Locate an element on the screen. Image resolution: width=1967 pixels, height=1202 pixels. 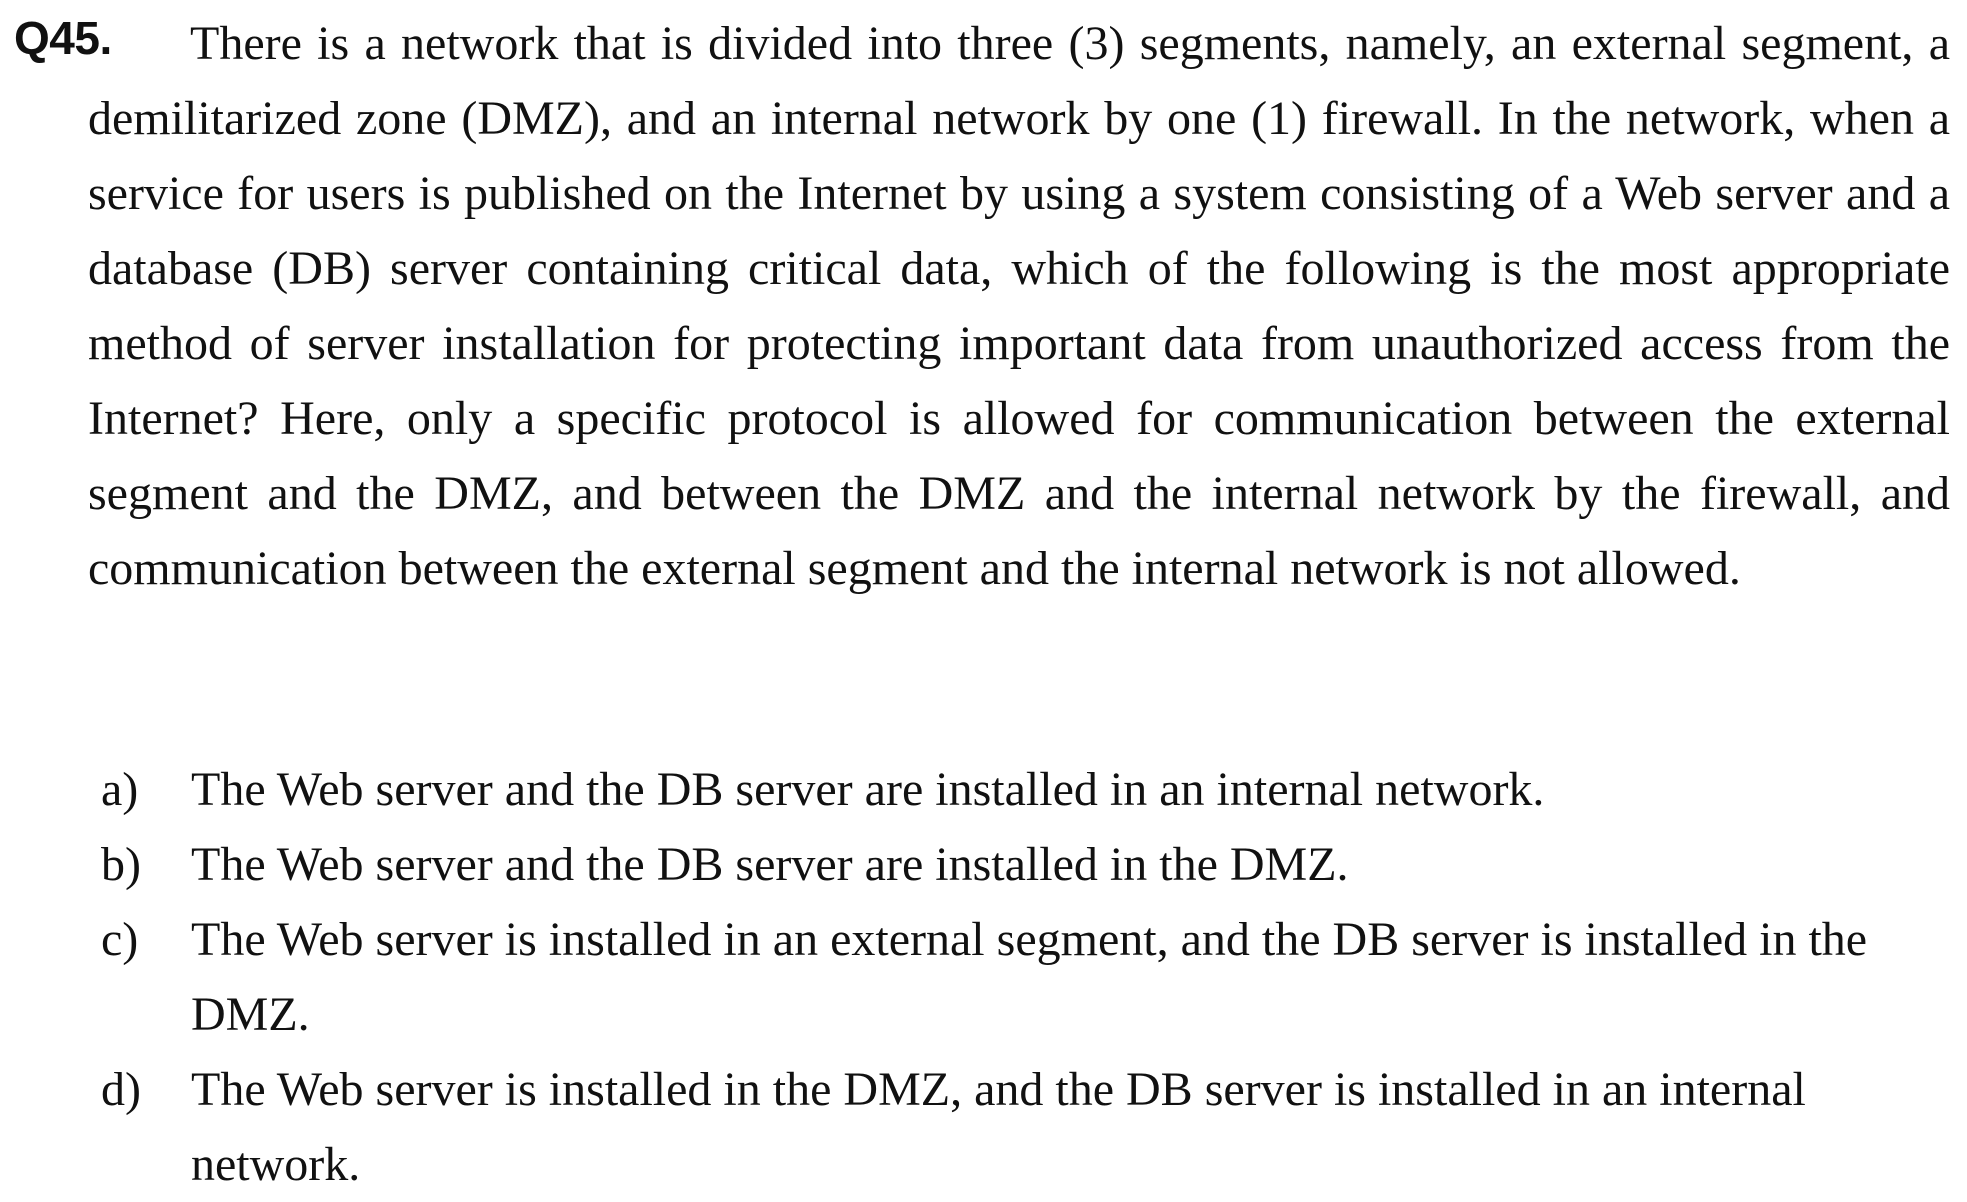
option-letter: a) is located at coordinates (120, 789).